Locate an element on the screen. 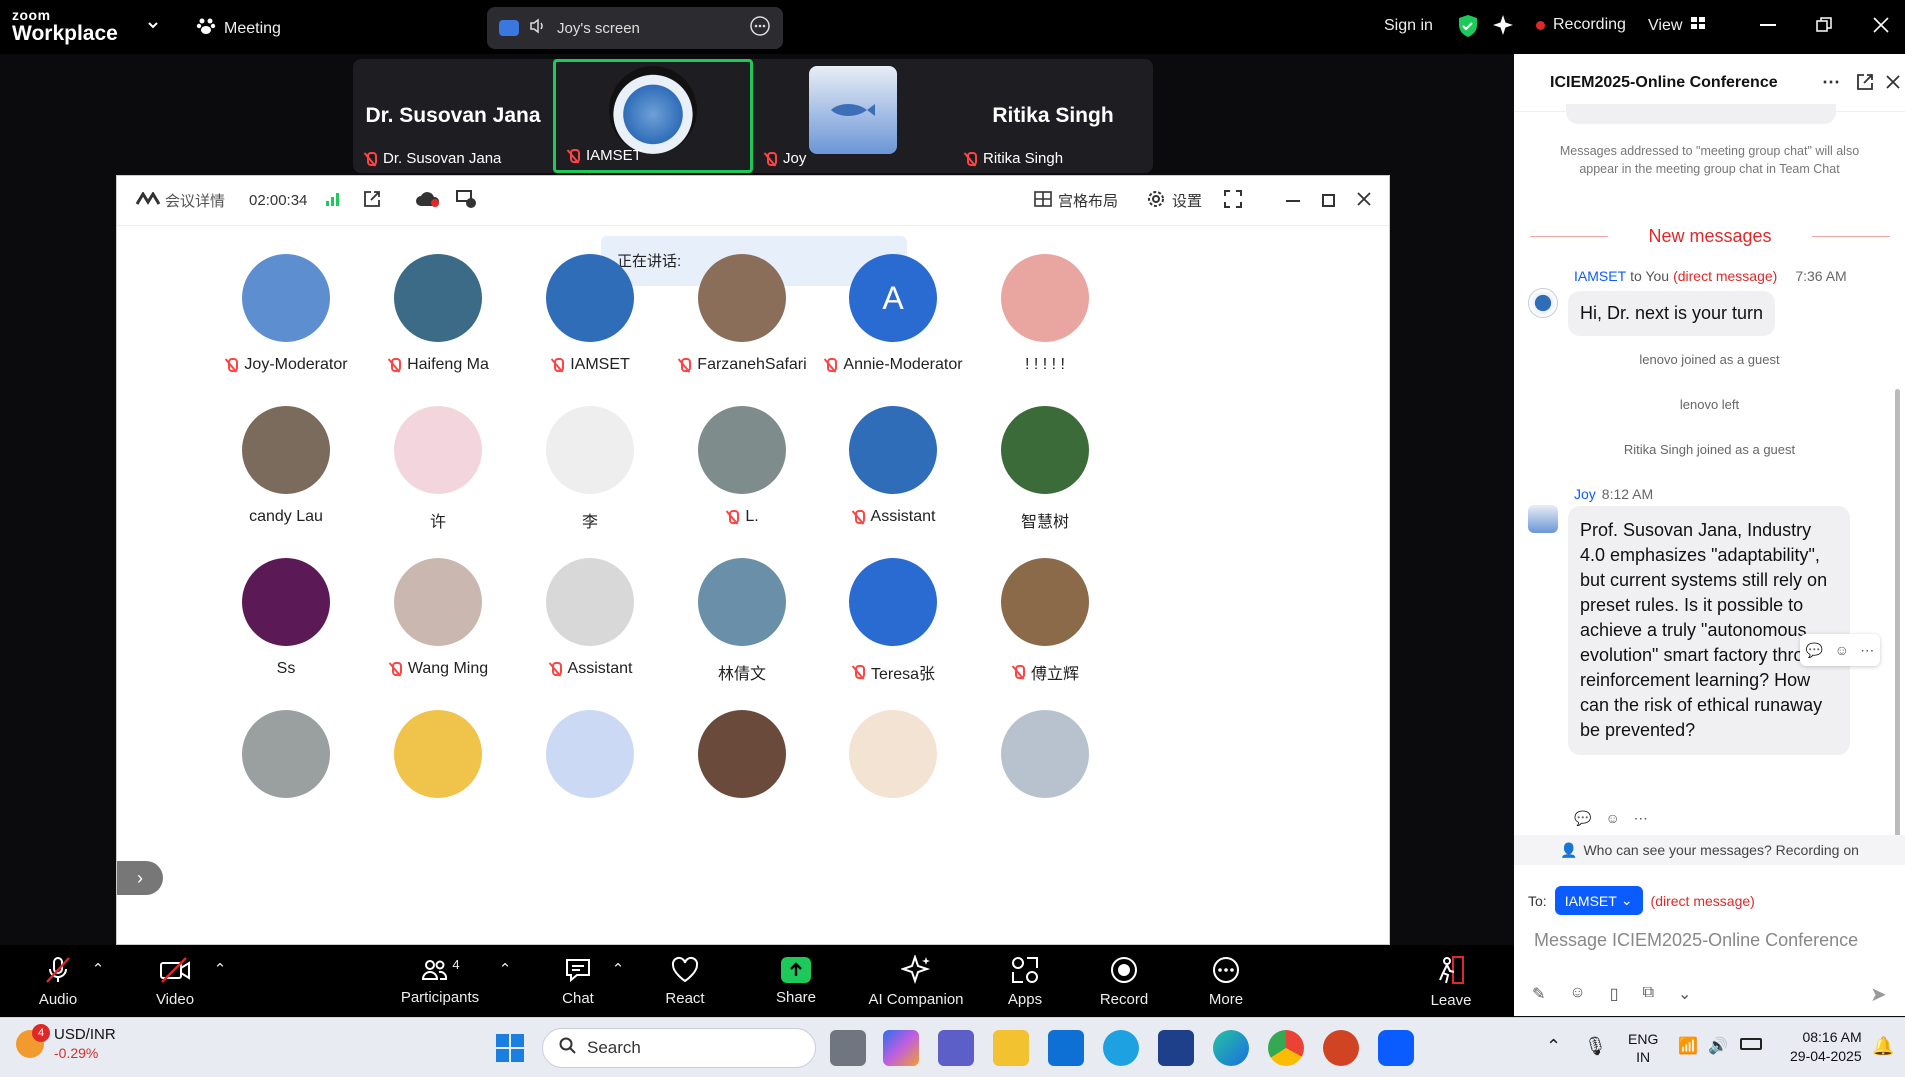  sender-name: IAMSET is located at coordinates (1600, 276).